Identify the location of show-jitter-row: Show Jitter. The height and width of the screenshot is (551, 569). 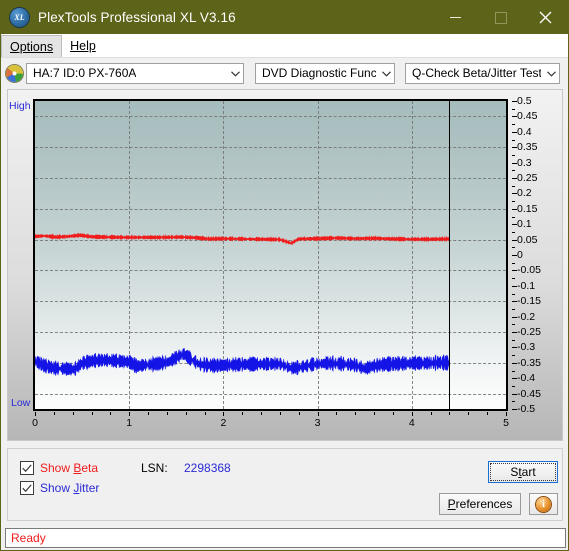
(59, 488).